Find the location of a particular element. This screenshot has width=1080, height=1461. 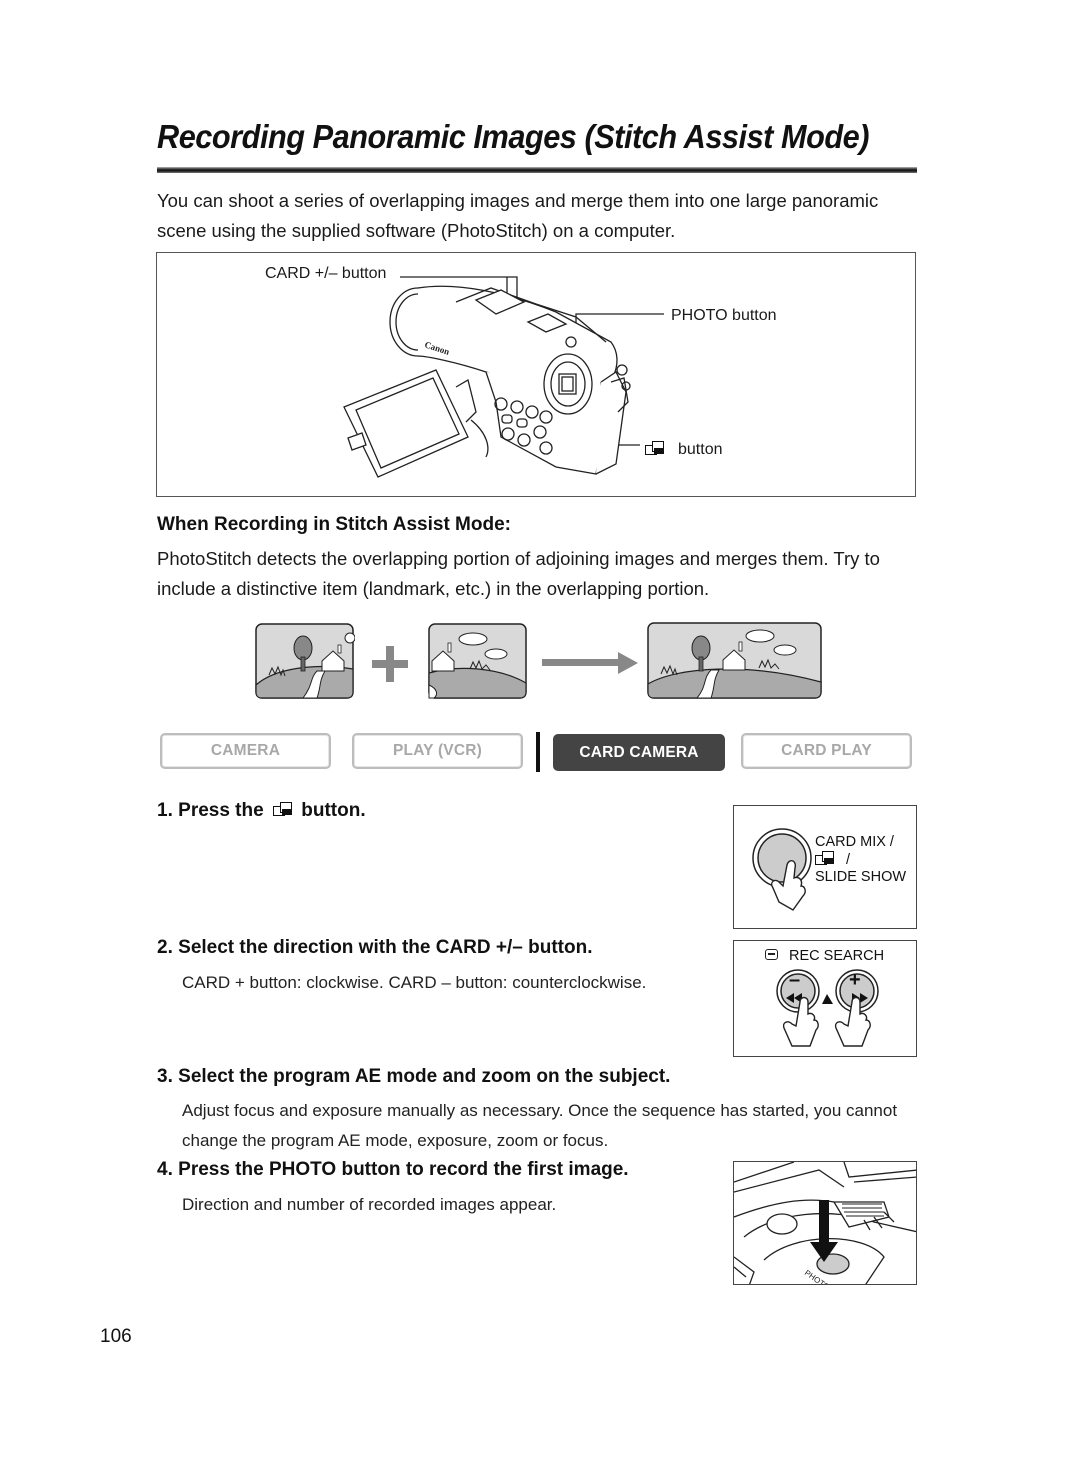

mode-divider is located at coordinates (538, 752).